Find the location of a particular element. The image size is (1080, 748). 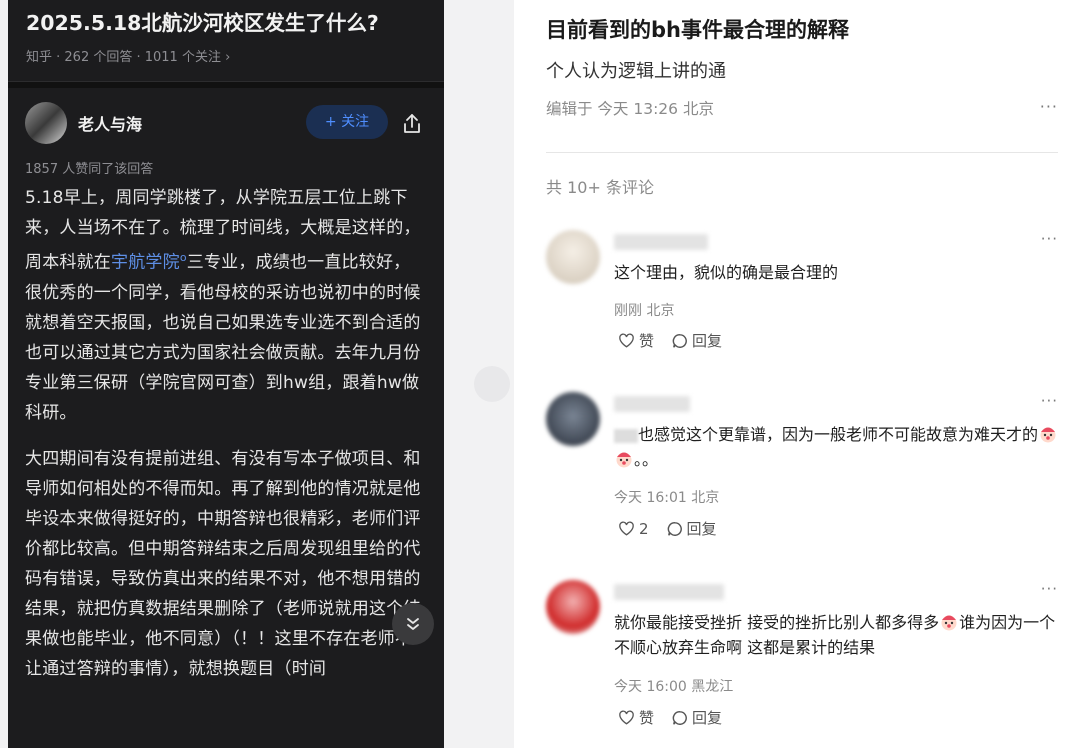

like-count: 2 is located at coordinates (644, 528).